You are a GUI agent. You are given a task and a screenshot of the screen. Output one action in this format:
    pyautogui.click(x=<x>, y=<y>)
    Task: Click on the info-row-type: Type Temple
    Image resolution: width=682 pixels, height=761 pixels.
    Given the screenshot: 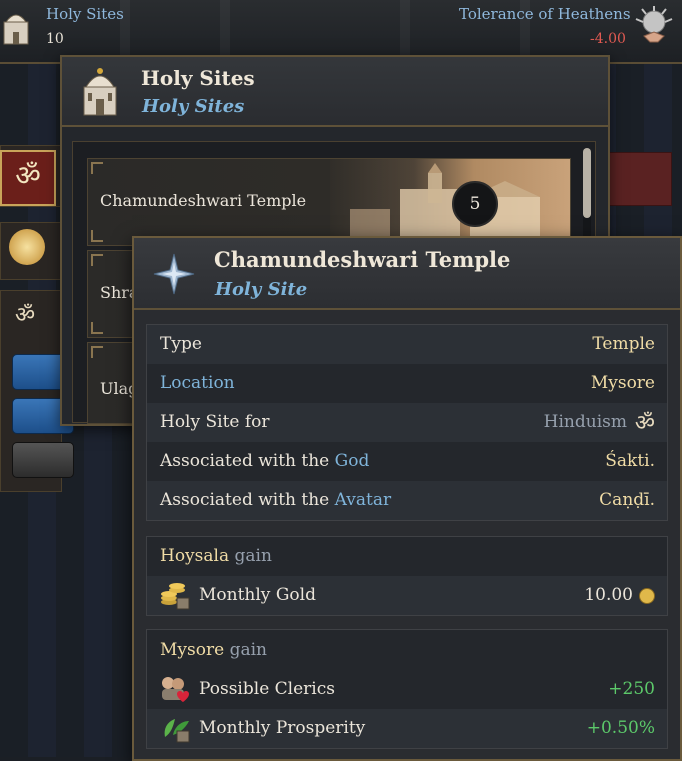 What is the action you would take?
    pyautogui.click(x=407, y=344)
    